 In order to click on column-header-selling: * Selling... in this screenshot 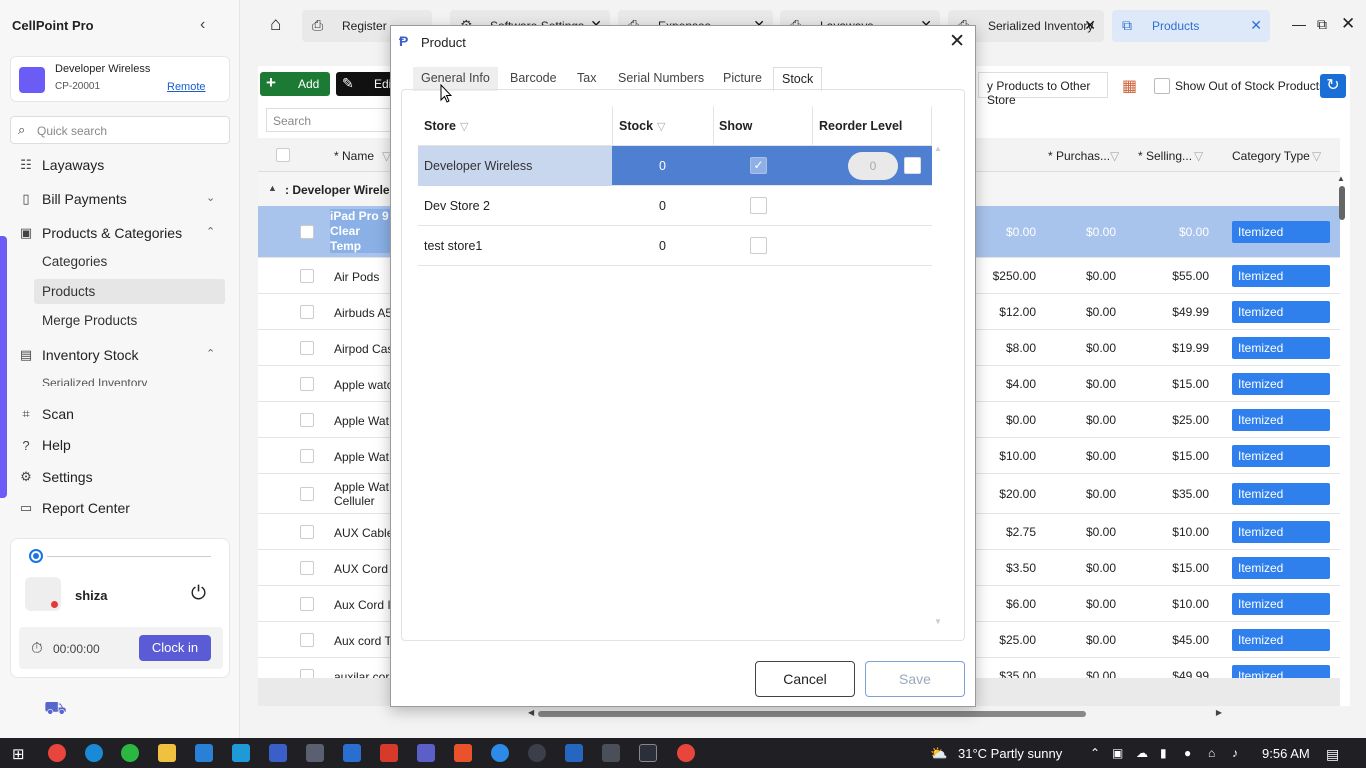, I will do `click(1165, 156)`.